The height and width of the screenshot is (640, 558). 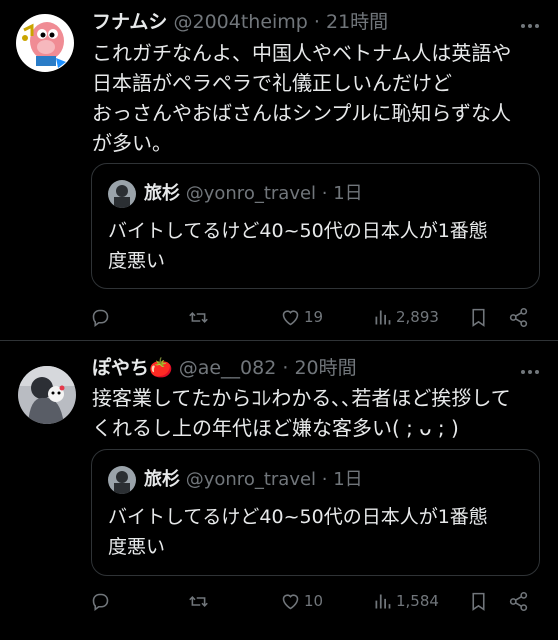 I want to click on display-name: フナムシ, so click(x=129, y=22).